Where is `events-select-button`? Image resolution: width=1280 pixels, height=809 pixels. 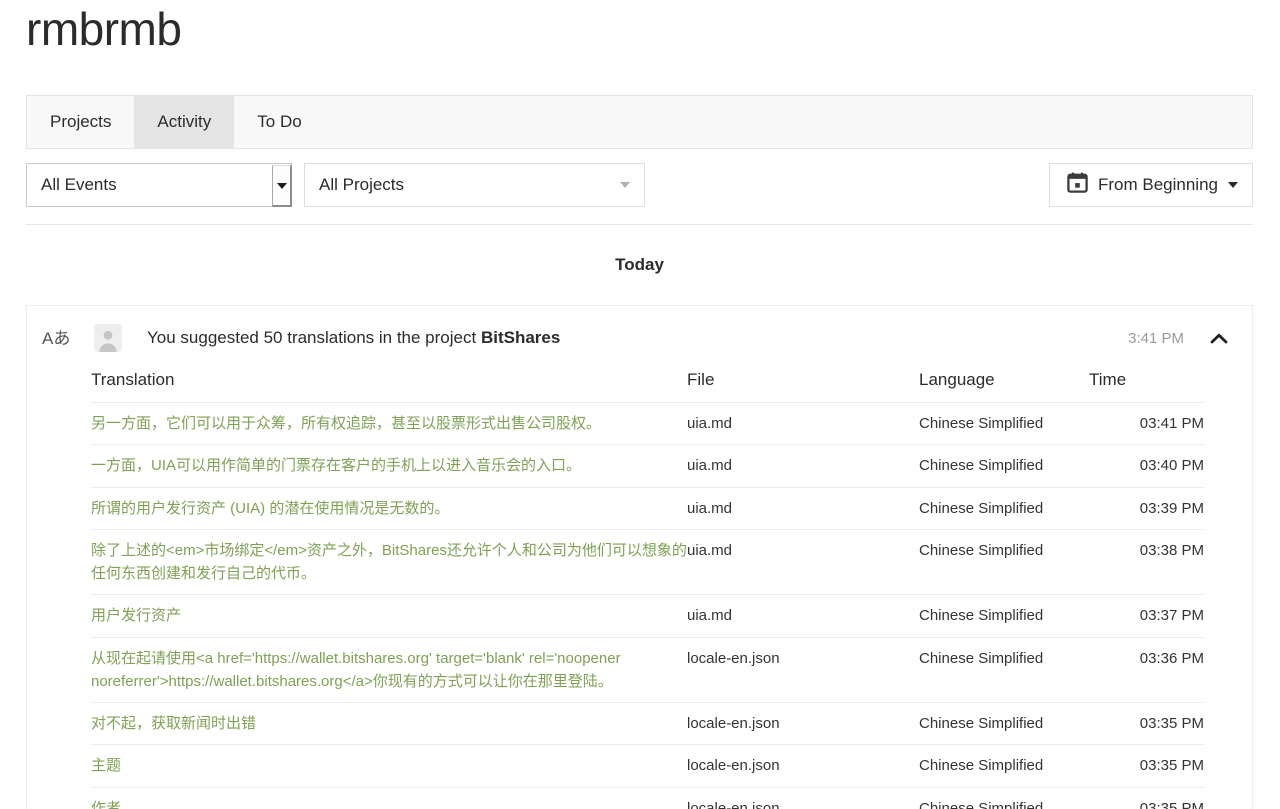 events-select-button is located at coordinates (282, 186).